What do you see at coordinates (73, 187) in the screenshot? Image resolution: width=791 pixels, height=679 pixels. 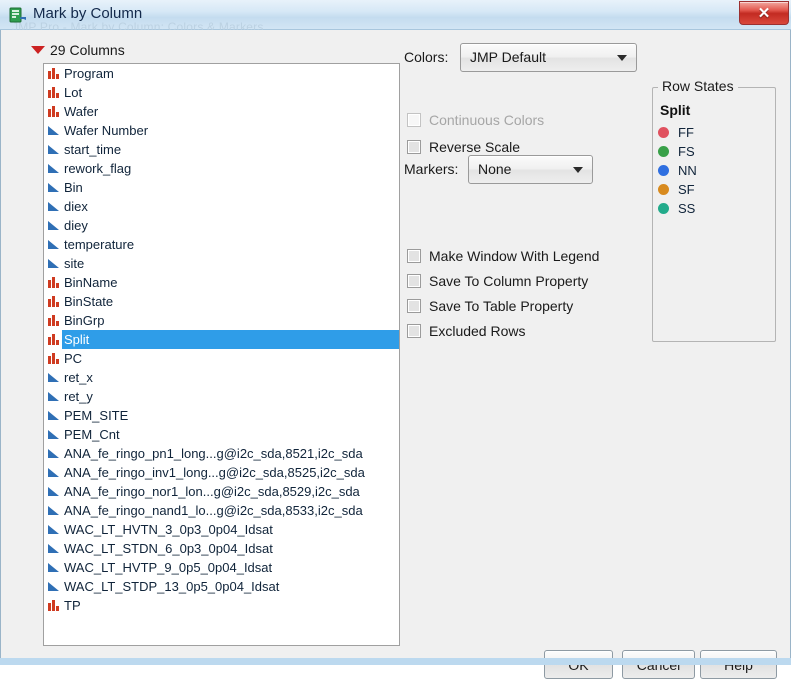 I see `column-name-label: Bin` at bounding box center [73, 187].